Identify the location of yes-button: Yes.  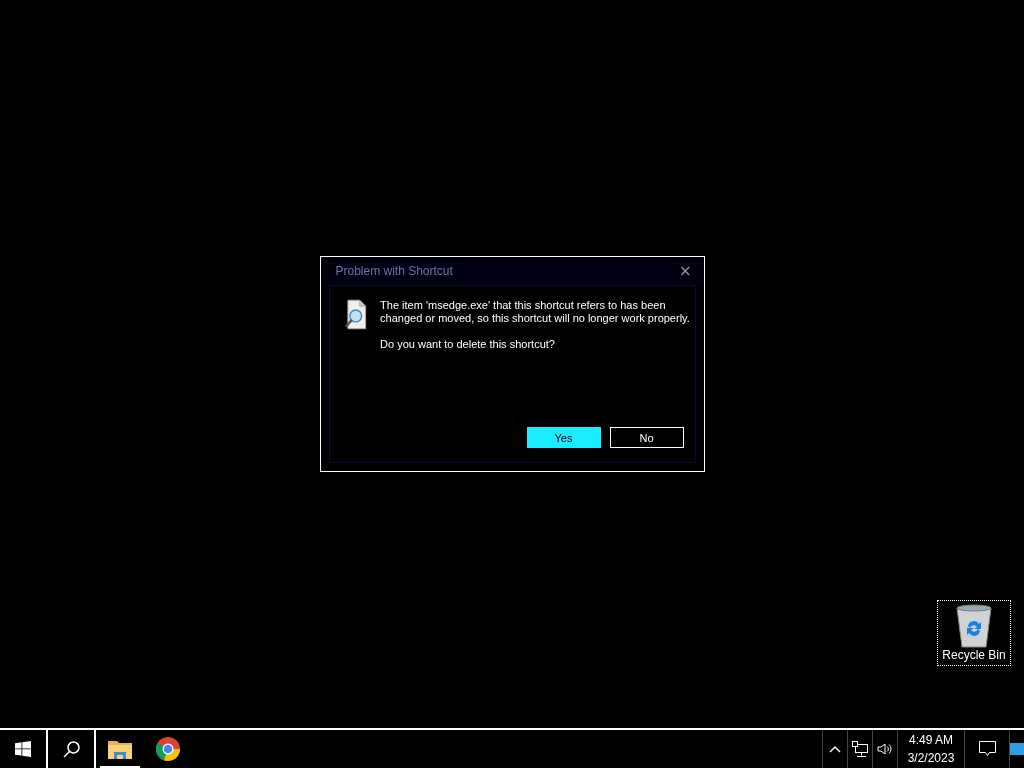
(563, 437).